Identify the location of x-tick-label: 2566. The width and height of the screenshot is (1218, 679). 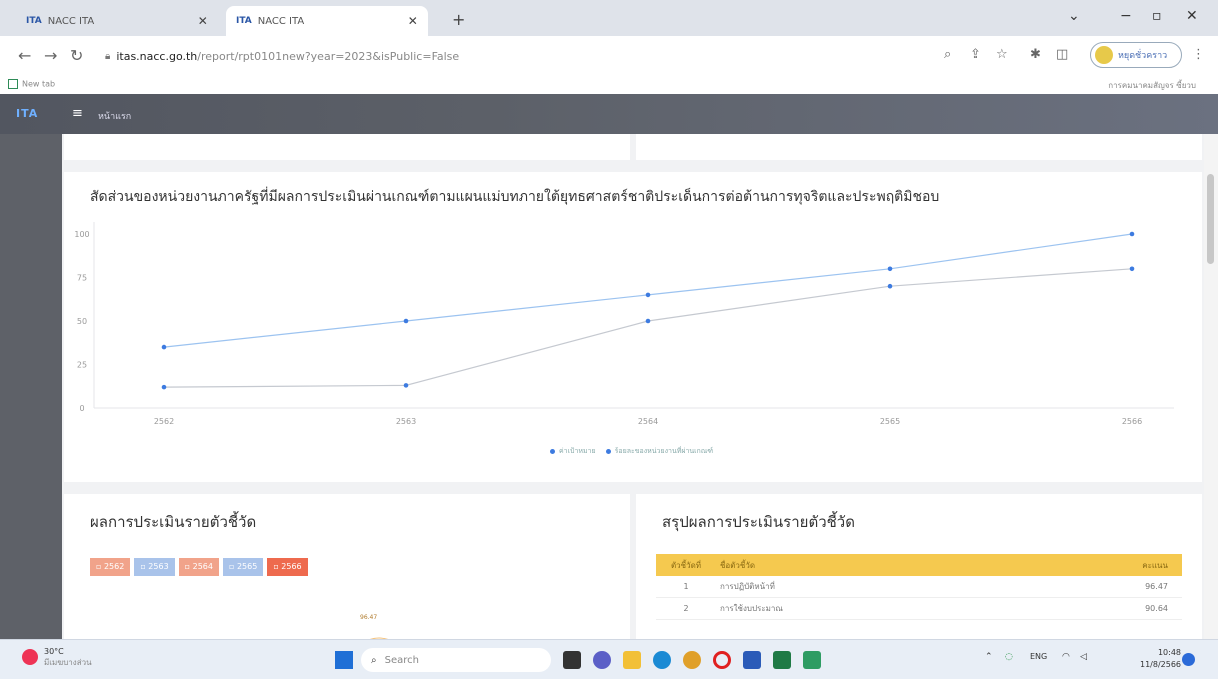
(1132, 421).